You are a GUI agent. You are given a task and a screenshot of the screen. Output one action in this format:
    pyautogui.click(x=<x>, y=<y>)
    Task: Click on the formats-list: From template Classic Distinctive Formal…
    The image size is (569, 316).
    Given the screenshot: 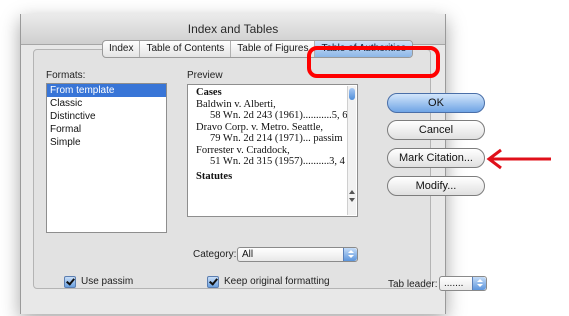 What is the action you would take?
    pyautogui.click(x=106, y=158)
    